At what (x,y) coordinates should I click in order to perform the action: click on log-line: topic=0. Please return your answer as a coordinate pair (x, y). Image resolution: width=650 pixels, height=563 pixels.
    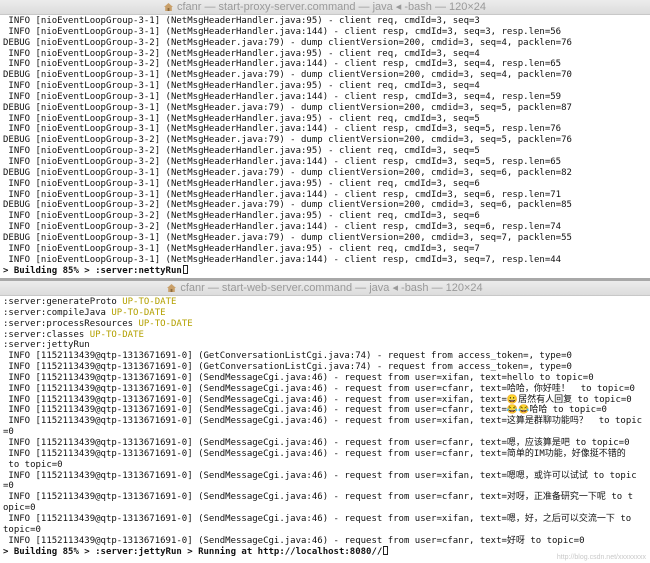
    Looking at the image, I should click on (22, 529).